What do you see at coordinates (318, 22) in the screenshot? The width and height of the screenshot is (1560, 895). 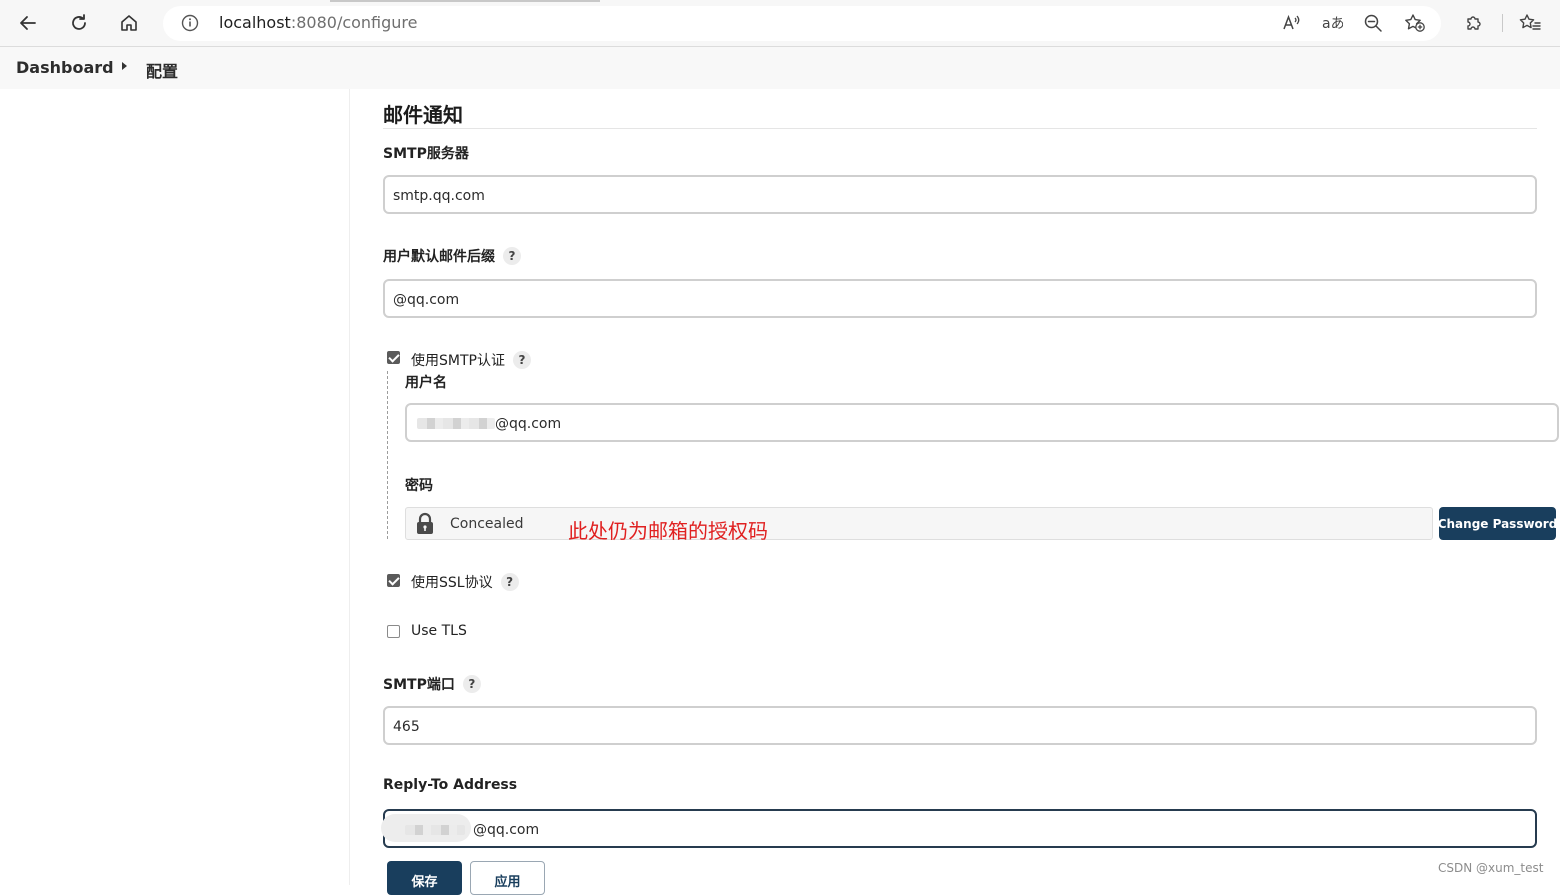 I see `address-url: localhost:8080/configure` at bounding box center [318, 22].